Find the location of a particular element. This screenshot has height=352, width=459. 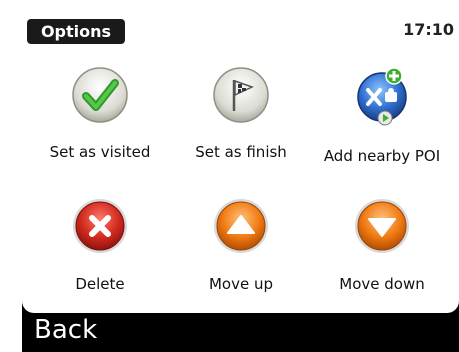

item-label: Add nearby POI is located at coordinates (382, 156).